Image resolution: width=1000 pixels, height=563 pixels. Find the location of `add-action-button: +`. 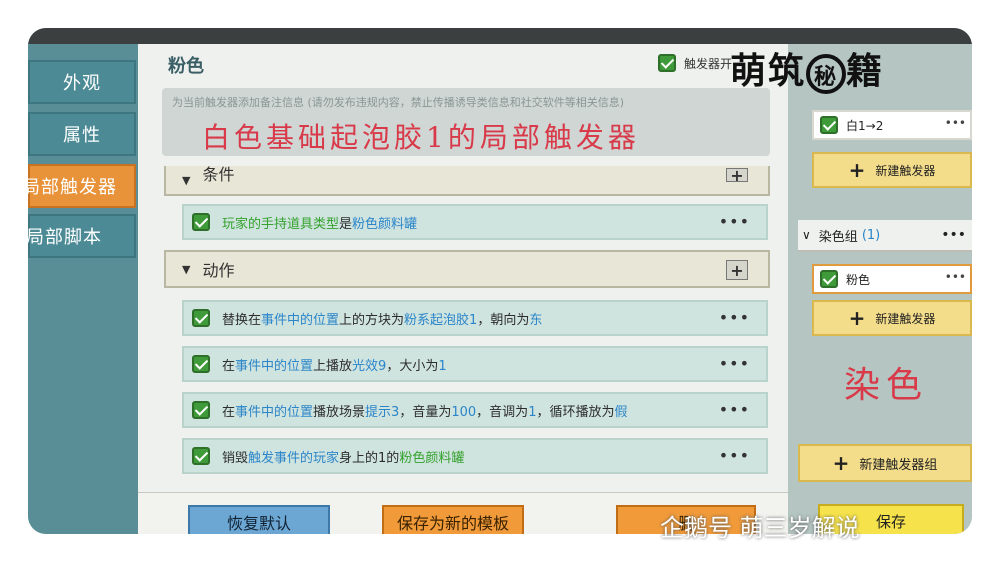

add-action-button: + is located at coordinates (737, 270).